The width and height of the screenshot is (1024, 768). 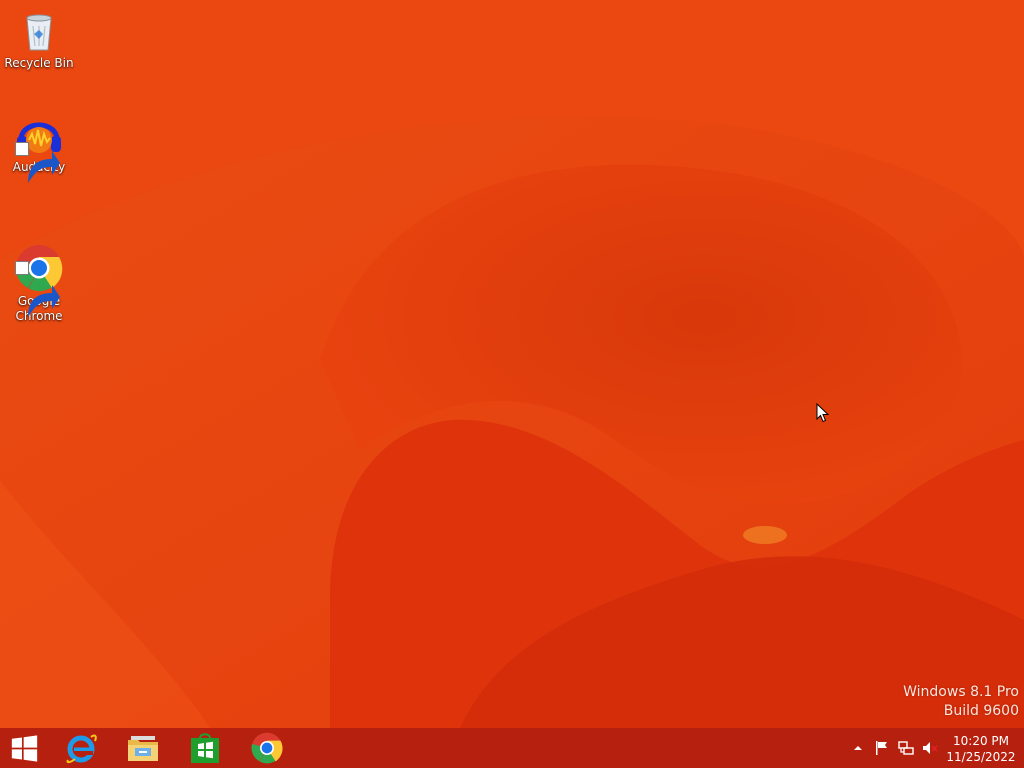 I want to click on start-button, so click(x=27, y=748).